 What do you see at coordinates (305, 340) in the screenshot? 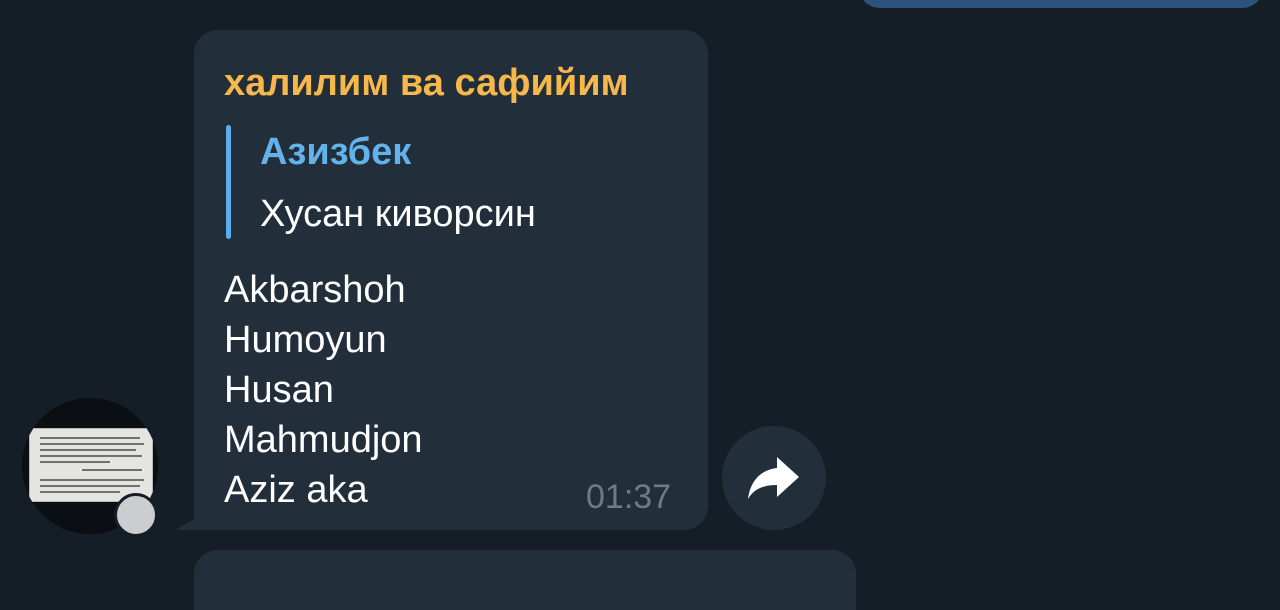
I see `message-line: Humoyun` at bounding box center [305, 340].